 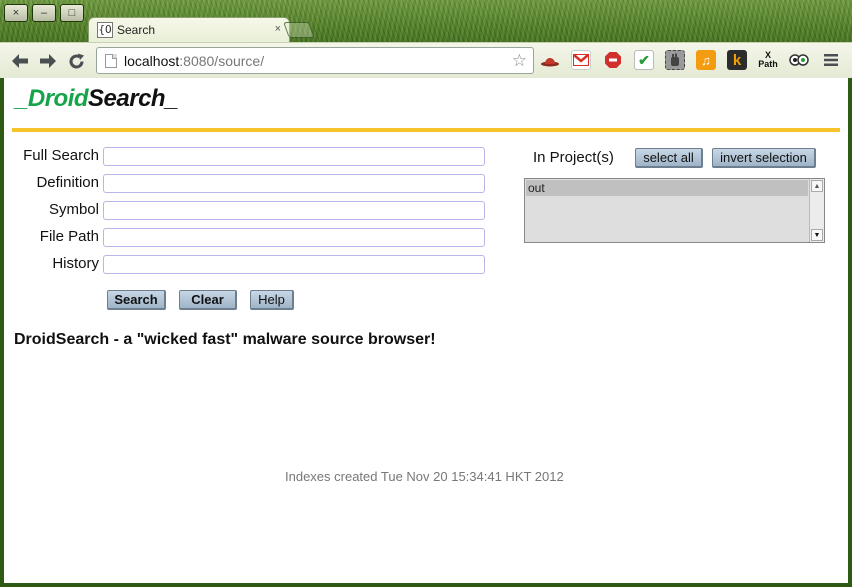 I want to click on window-bottom-border, so click(x=426, y=585).